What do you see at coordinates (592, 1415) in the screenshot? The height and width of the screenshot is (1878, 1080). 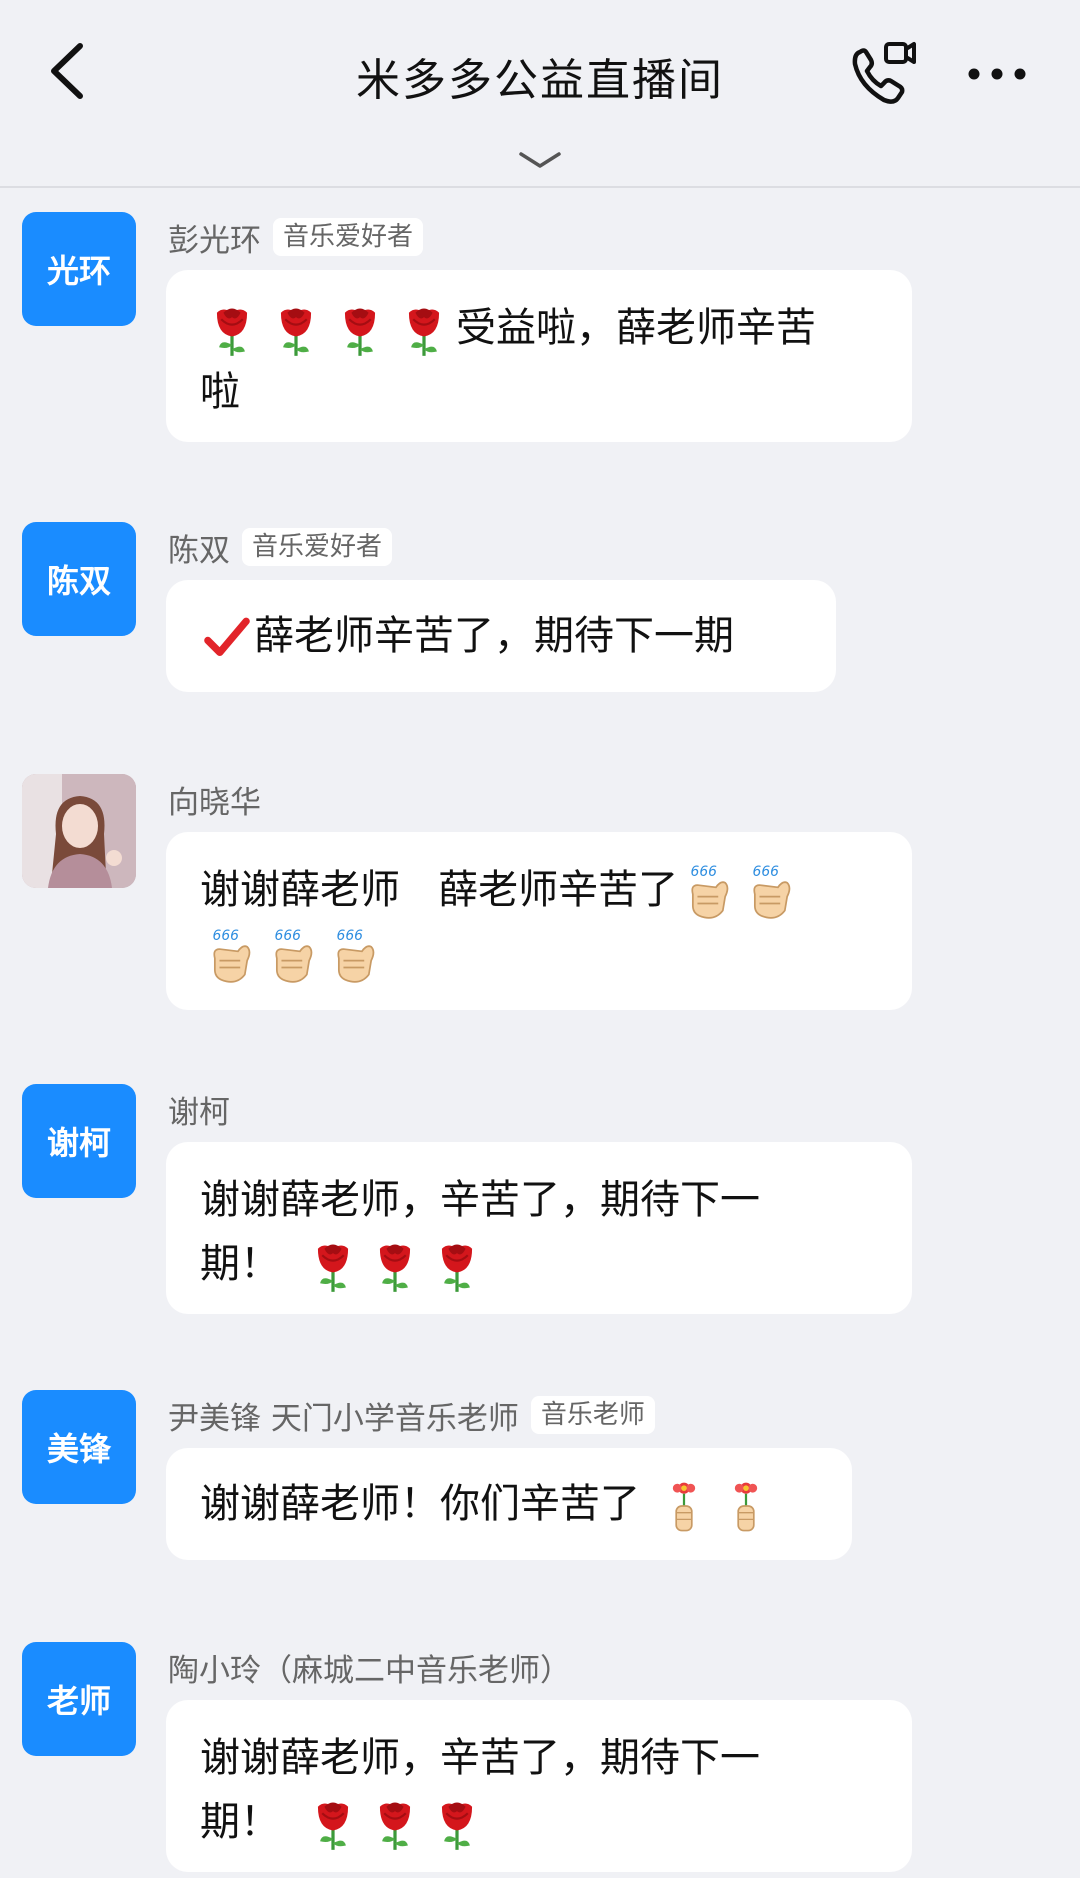 I see `role-badge: 音乐老师` at bounding box center [592, 1415].